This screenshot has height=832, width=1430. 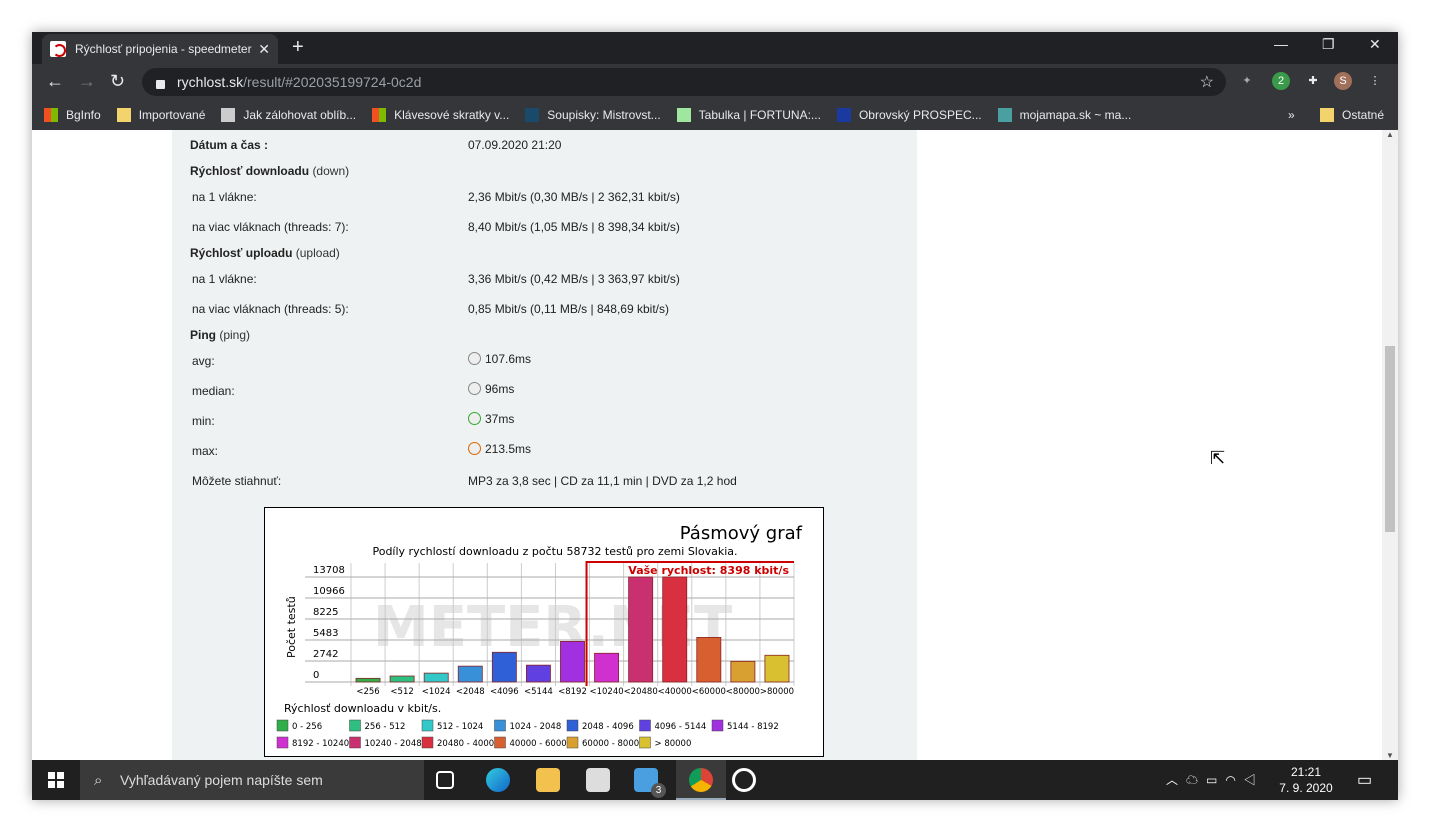 I want to click on x-tick-label: <60000, so click(x=709, y=692).